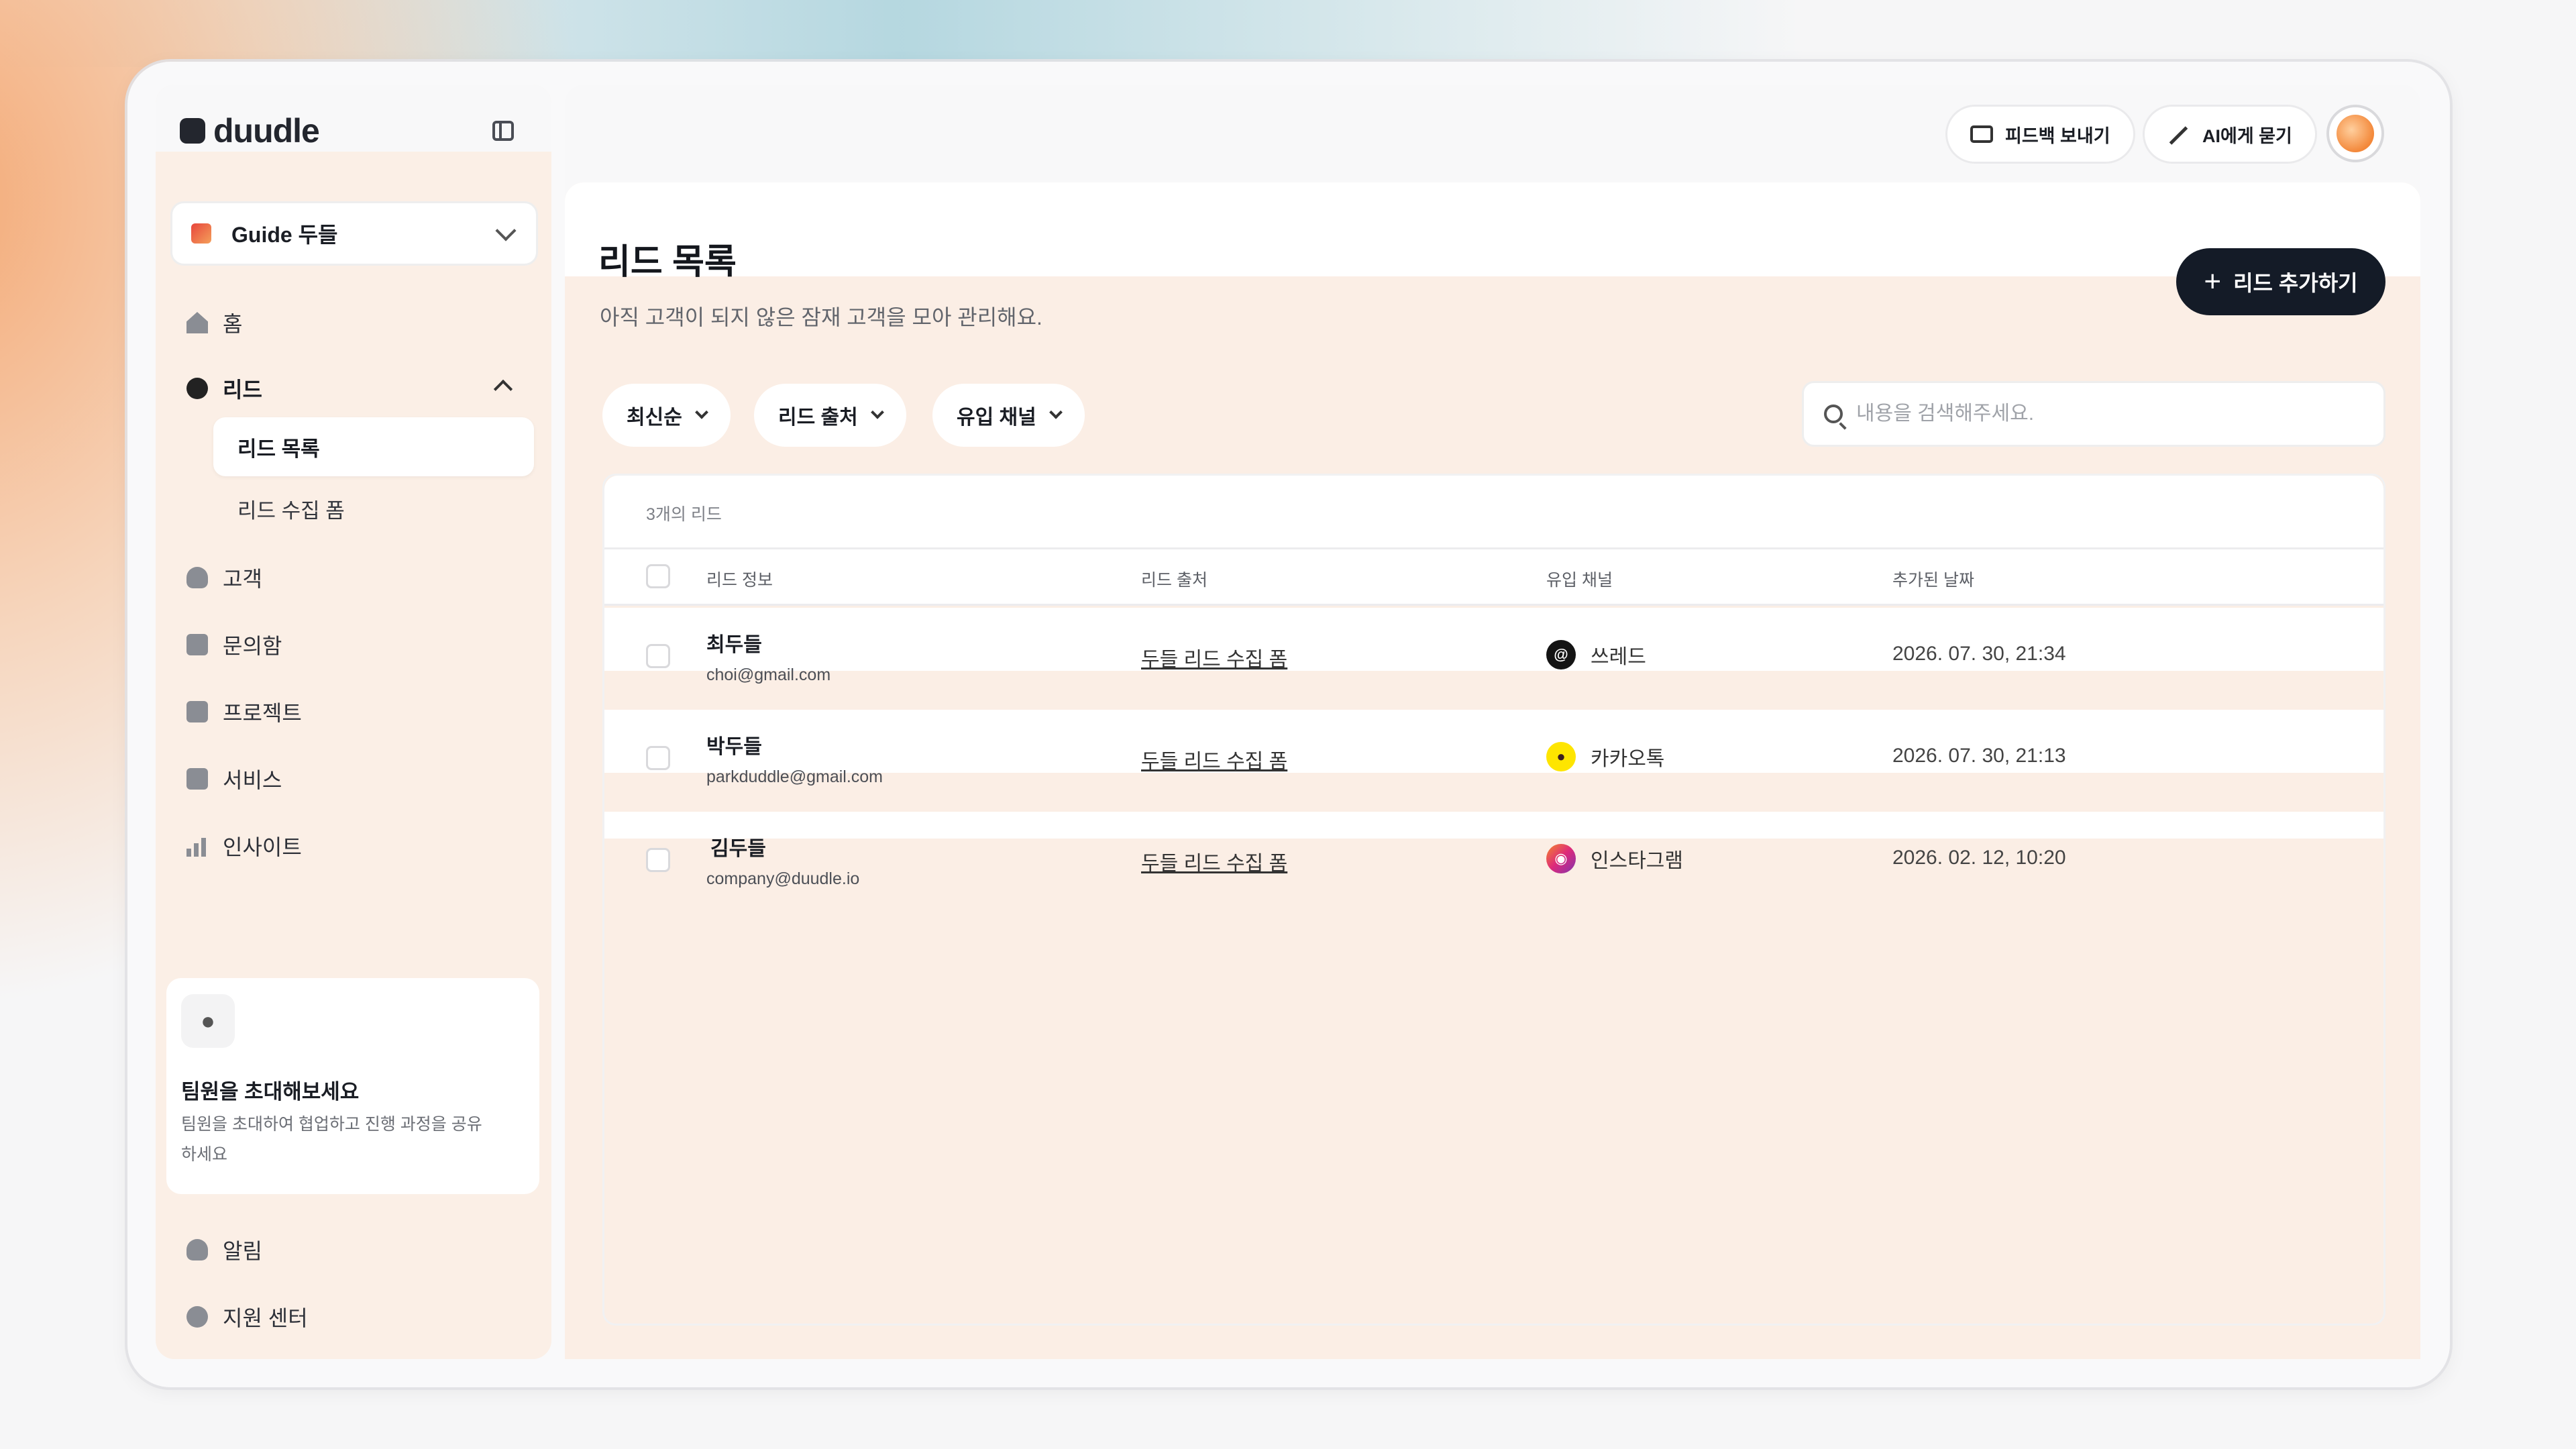 This screenshot has height=1449, width=2576. I want to click on add-lead-label: 리드 추가하기, so click(2295, 283).